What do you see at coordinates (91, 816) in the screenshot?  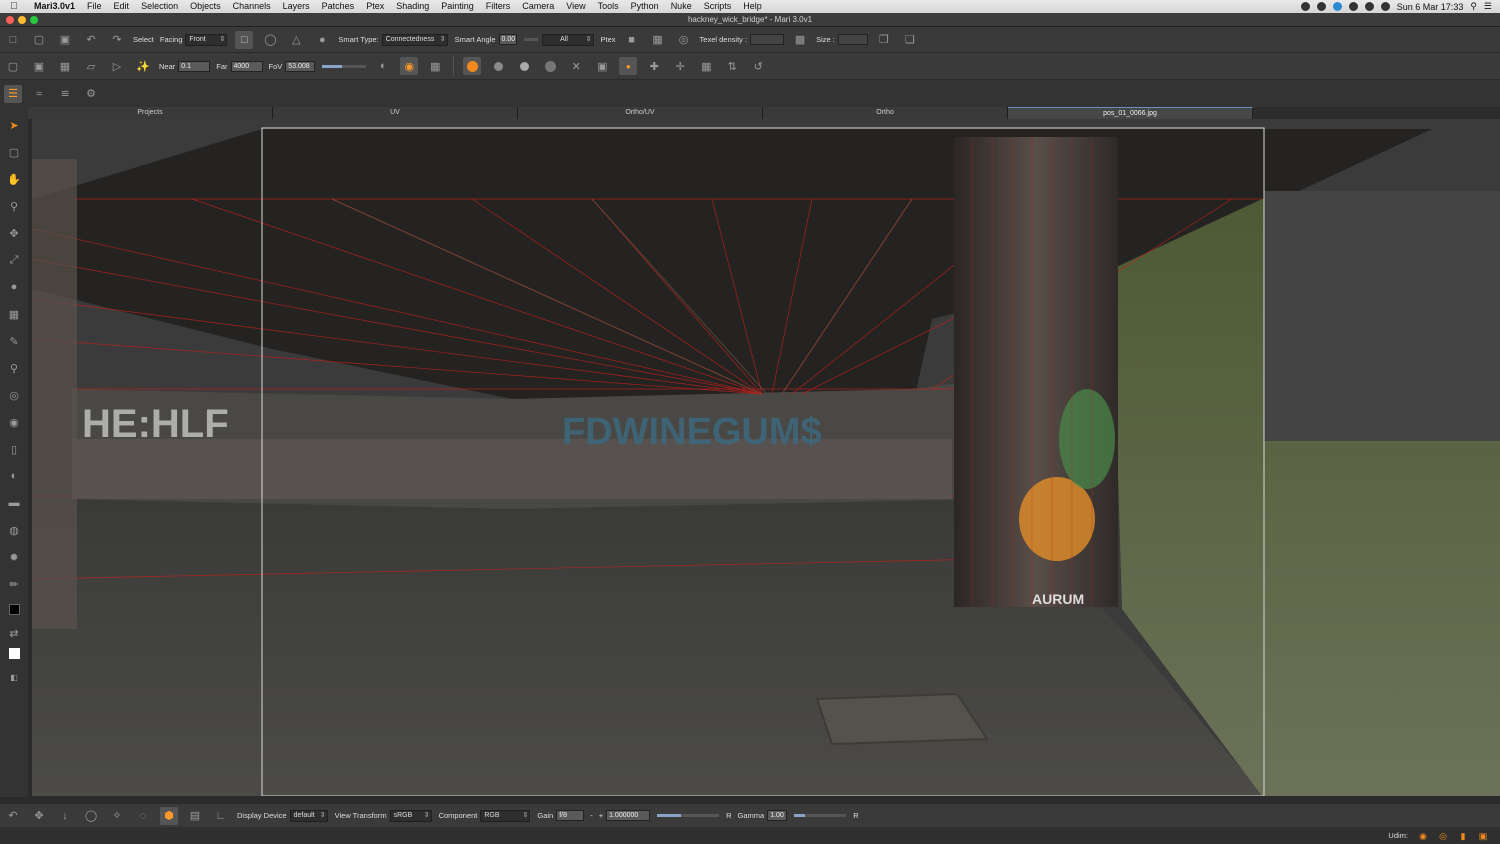 I see `orbit-icon: ◯` at bounding box center [91, 816].